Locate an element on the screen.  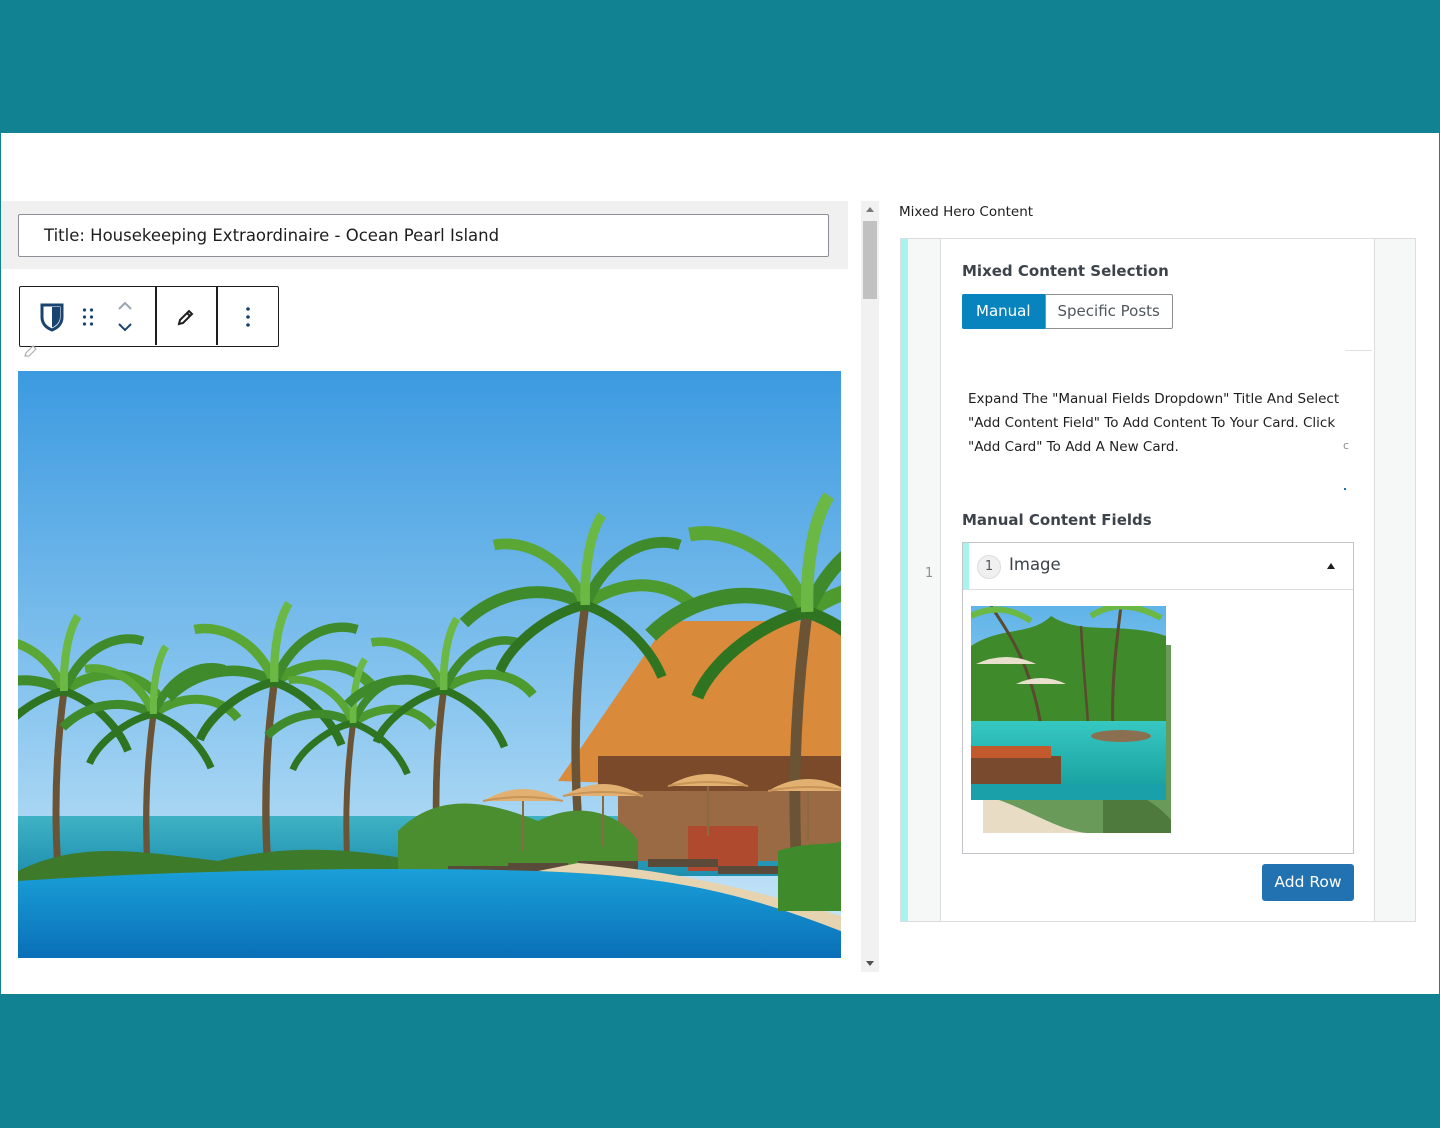
specific-posts-option-button: Specific Posts is located at coordinates (1108, 311).